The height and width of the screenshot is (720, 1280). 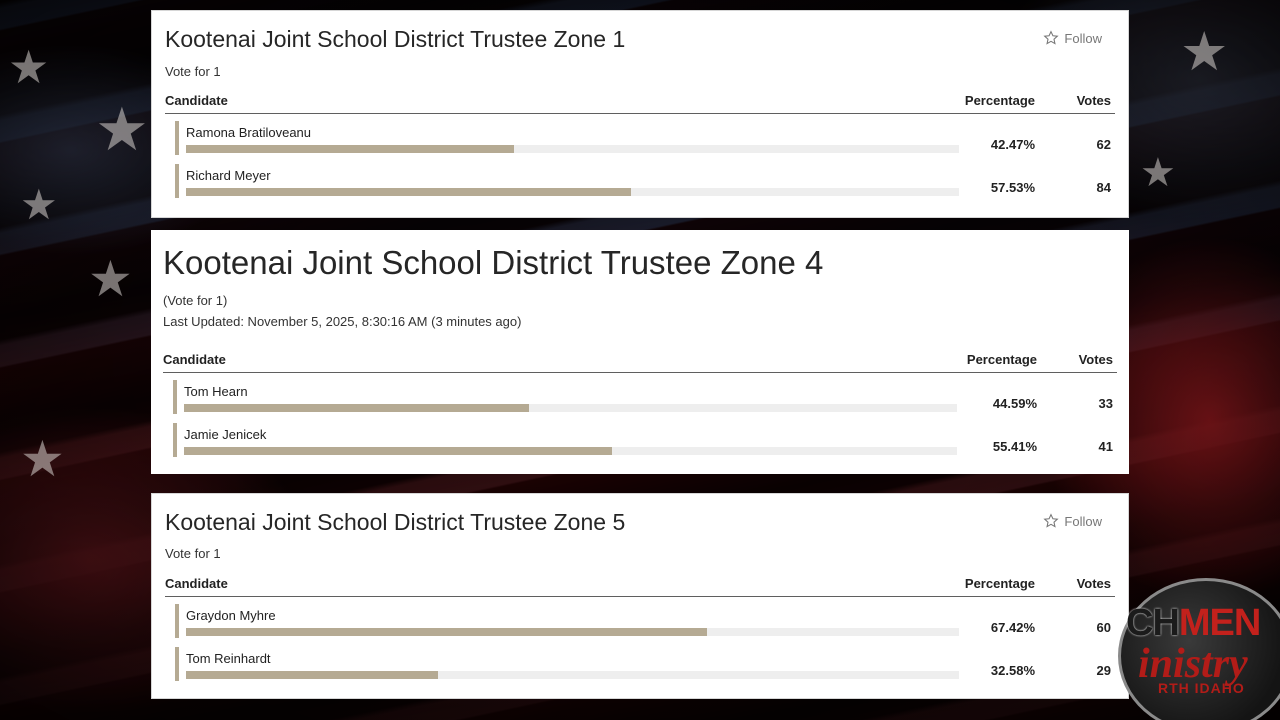 What do you see at coordinates (1012, 187) in the screenshot?
I see `candidate-percentage: 57.53%` at bounding box center [1012, 187].